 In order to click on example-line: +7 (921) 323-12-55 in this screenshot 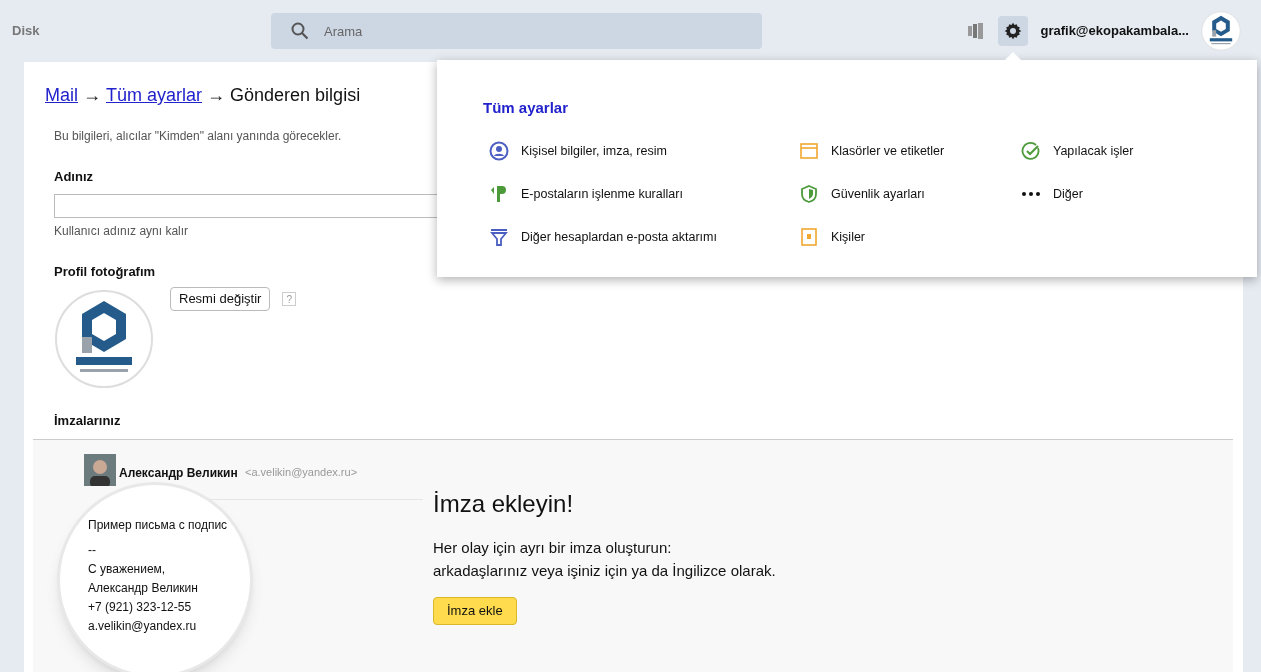, I will do `click(140, 607)`.